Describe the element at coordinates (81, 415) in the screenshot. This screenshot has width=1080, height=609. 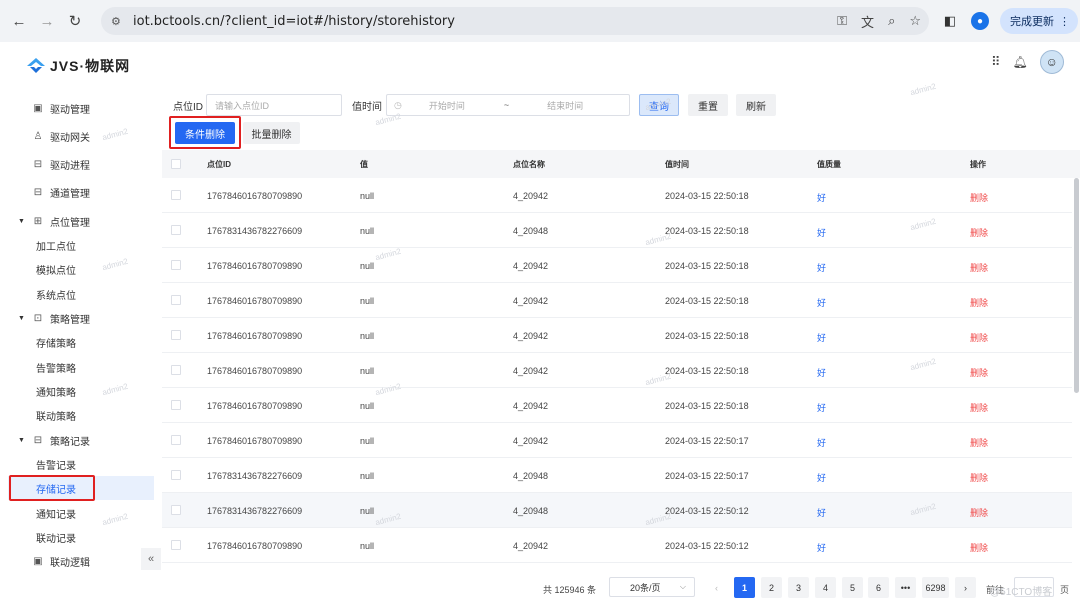
I see `sidebar-subitem: 联动策略` at that location.